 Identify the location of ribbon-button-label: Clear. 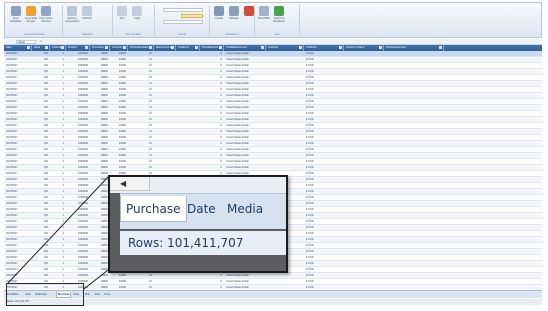
(137, 18).